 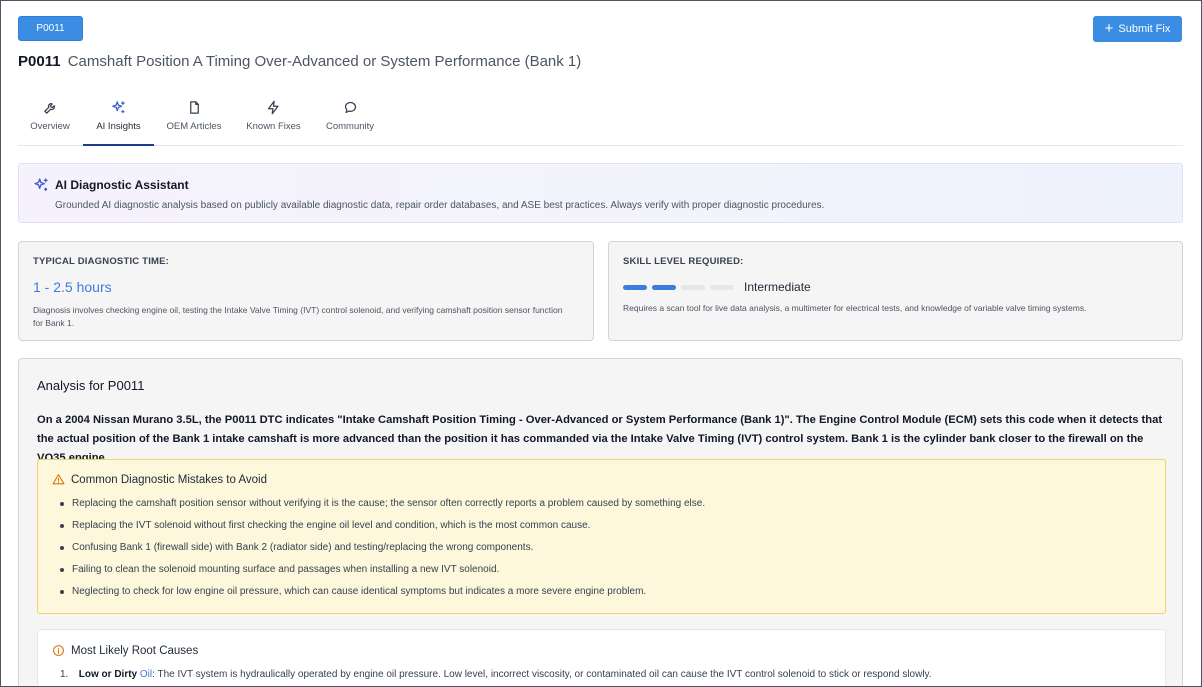 I want to click on warning-icon, so click(x=58, y=479).